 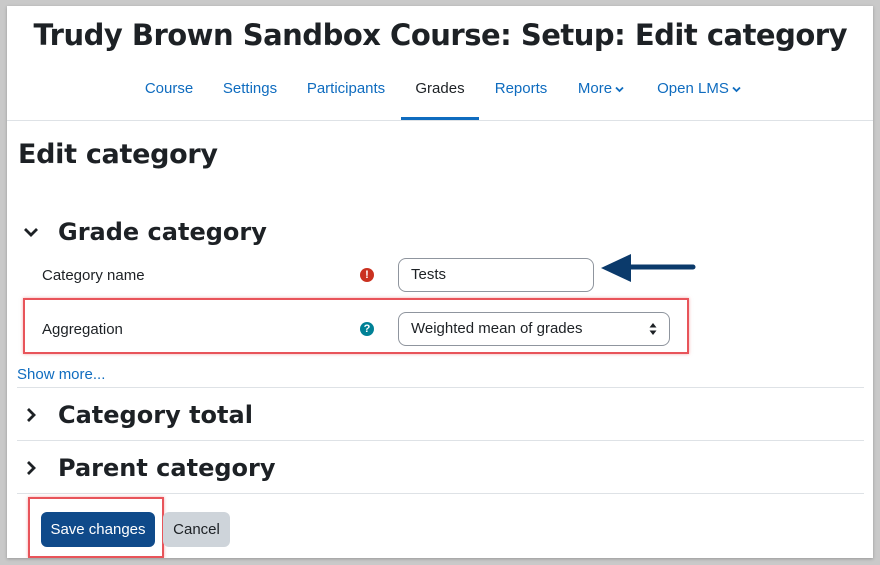 What do you see at coordinates (250, 94) in the screenshot?
I see `tab-settings: Settings` at bounding box center [250, 94].